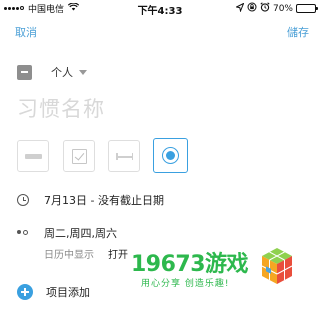  I want to click on habit-type-checkbox-button, so click(79, 156).